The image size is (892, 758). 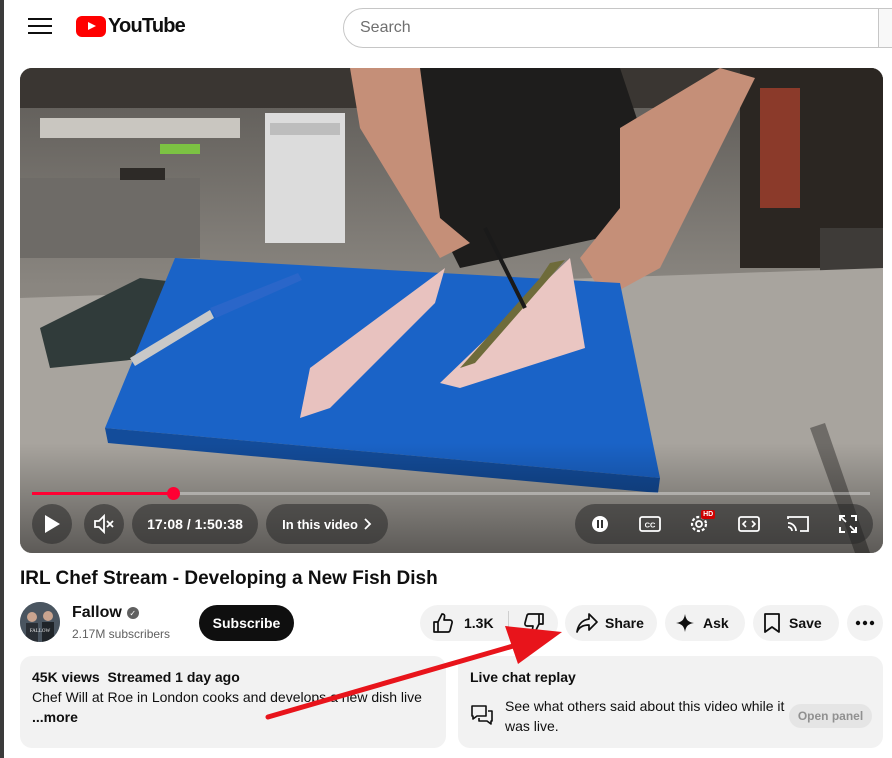 What do you see at coordinates (701, 523) in the screenshot?
I see `settings-button: HD` at bounding box center [701, 523].